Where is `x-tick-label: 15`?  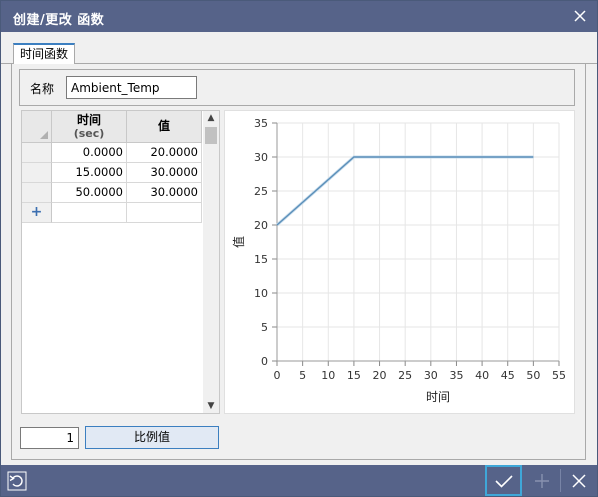
x-tick-label: 15 is located at coordinates (354, 375).